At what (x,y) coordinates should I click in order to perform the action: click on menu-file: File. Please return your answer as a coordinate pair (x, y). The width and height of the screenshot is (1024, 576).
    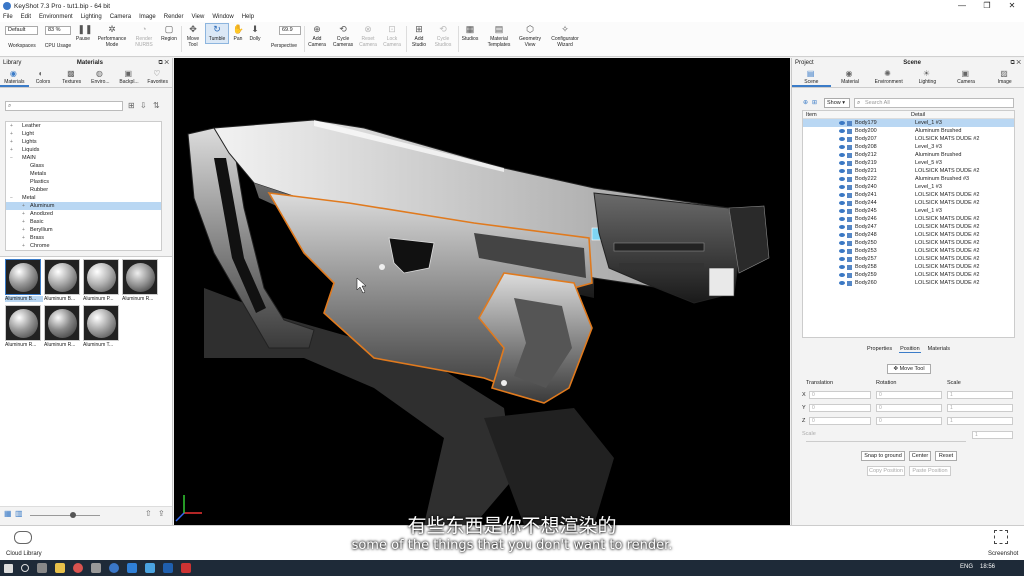
    Looking at the image, I should click on (8, 17).